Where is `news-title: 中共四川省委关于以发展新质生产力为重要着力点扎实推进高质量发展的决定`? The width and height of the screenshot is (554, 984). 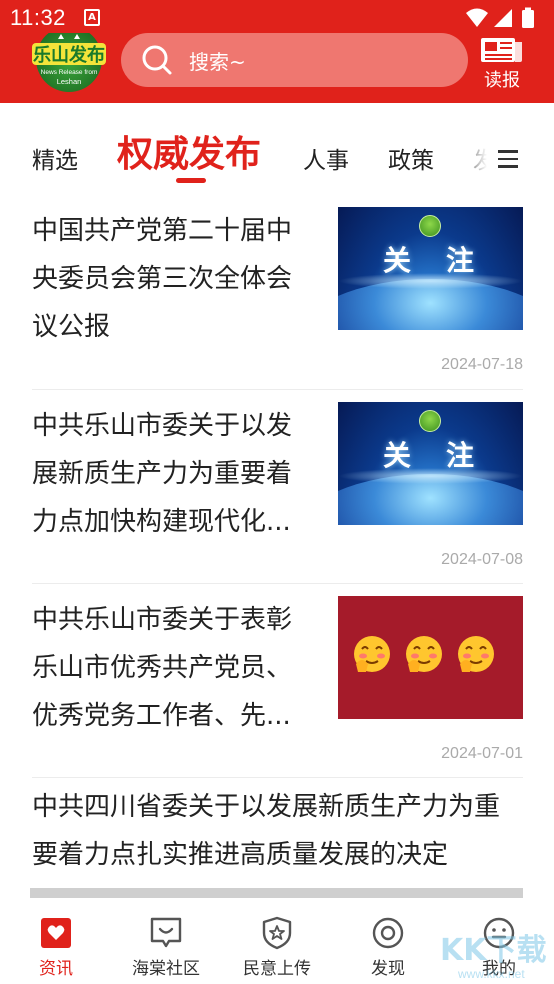 news-title: 中共四川省委关于以发展新质生产力为重要着力点扎实推进高质量发展的决定 is located at coordinates (277, 831).